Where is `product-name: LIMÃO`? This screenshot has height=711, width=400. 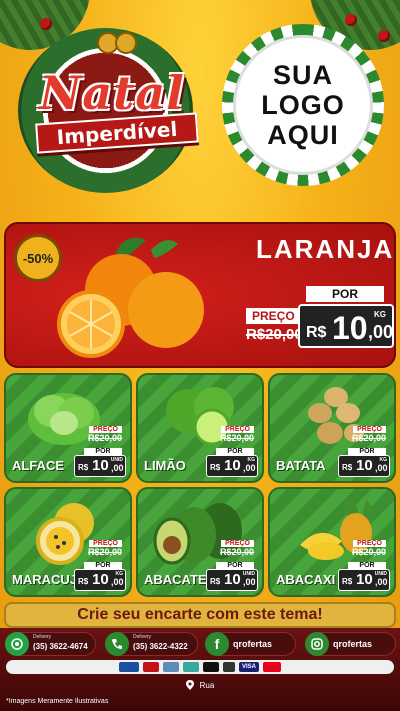 product-name: LIMÃO is located at coordinates (165, 465).